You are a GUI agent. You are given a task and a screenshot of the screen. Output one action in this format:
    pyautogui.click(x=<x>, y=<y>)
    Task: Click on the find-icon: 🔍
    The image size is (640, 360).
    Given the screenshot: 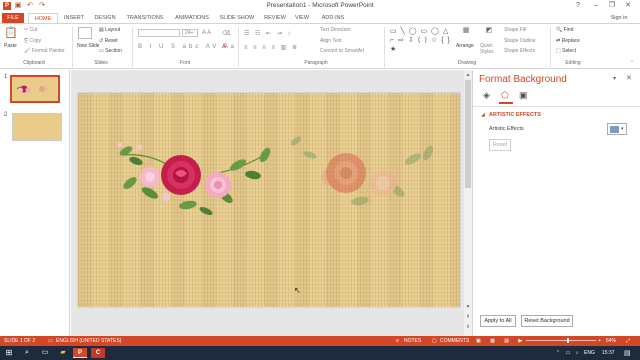 What is the action you would take?
    pyautogui.click(x=560, y=30)
    